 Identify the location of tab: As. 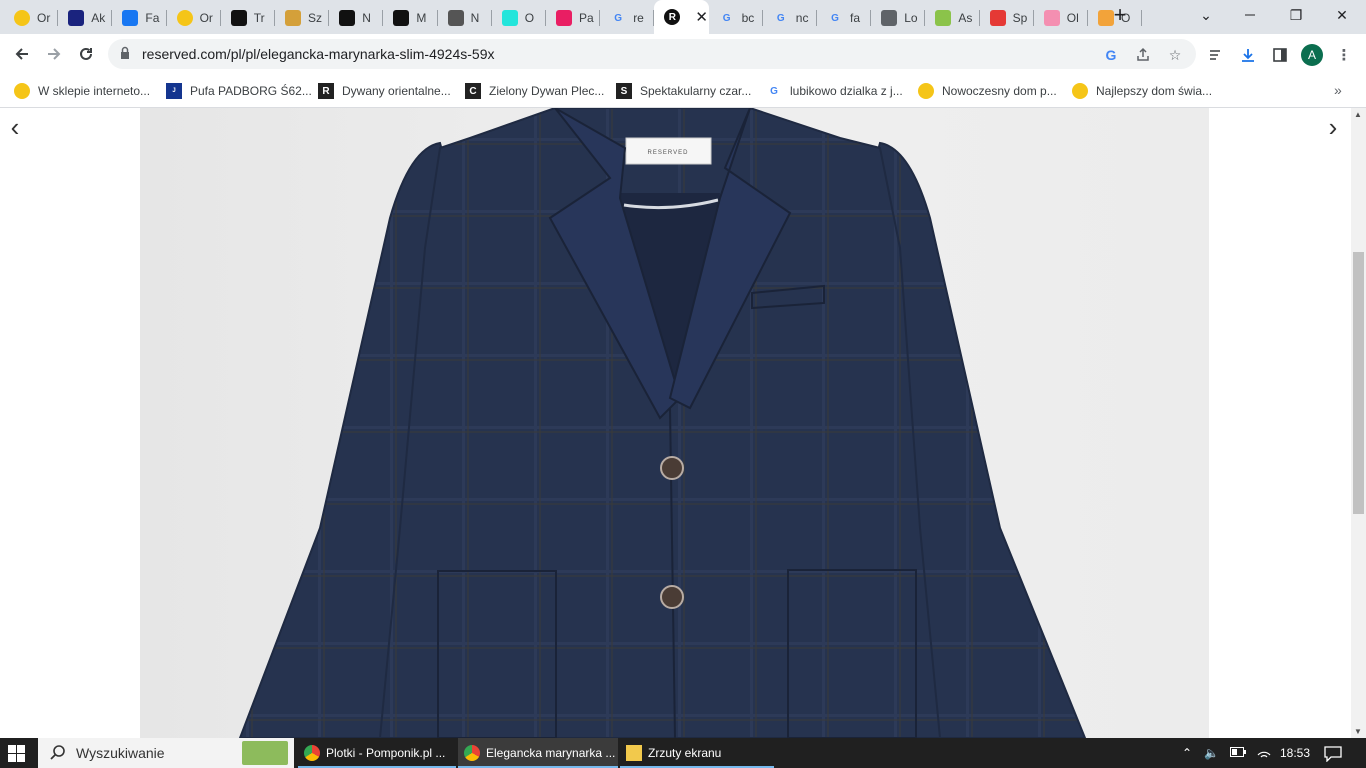
(952, 18).